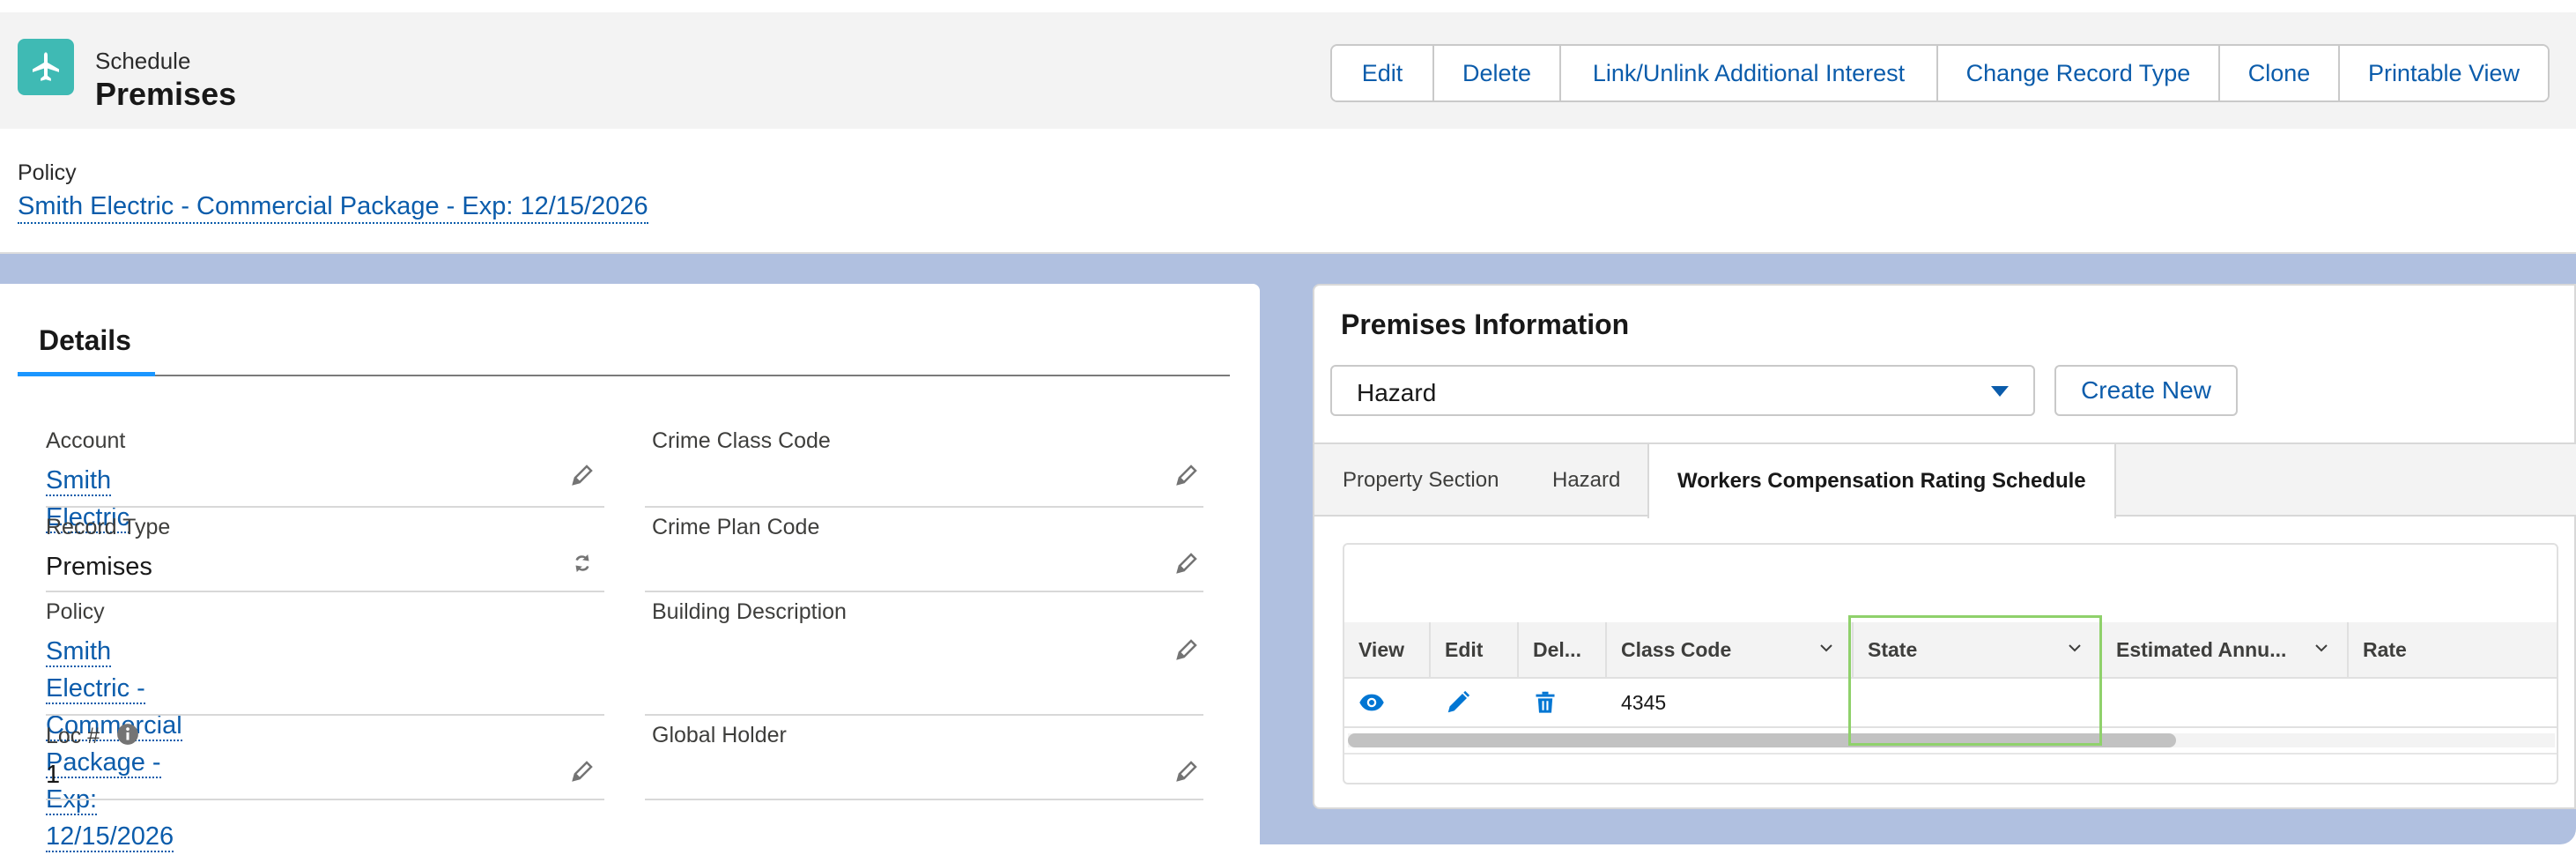 The height and width of the screenshot is (855, 2576). What do you see at coordinates (2079, 73) in the screenshot?
I see `change-record-type-button: Change Record Type` at bounding box center [2079, 73].